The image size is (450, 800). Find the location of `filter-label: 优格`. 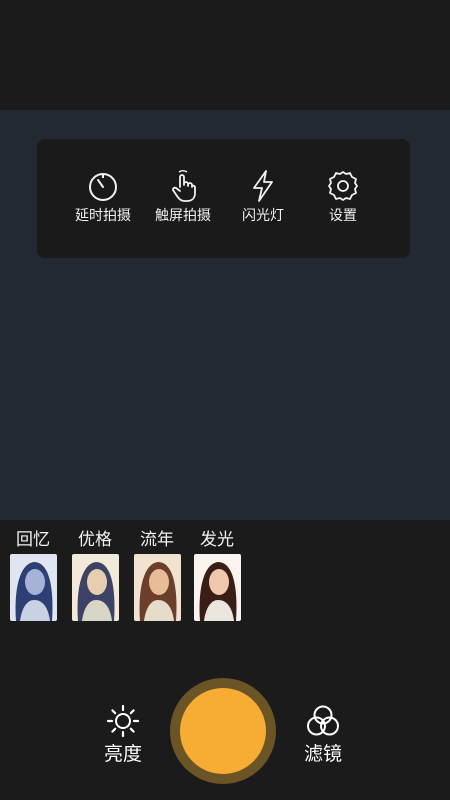

filter-label: 优格 is located at coordinates (95, 540).